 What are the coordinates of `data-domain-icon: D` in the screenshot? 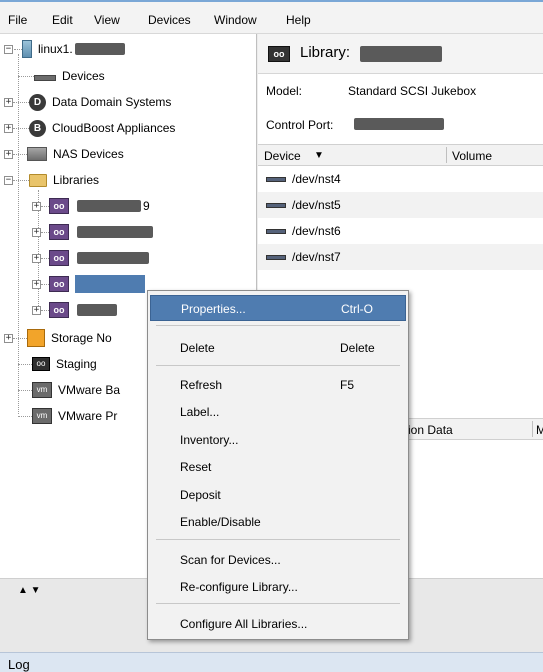 It's located at (37, 102).